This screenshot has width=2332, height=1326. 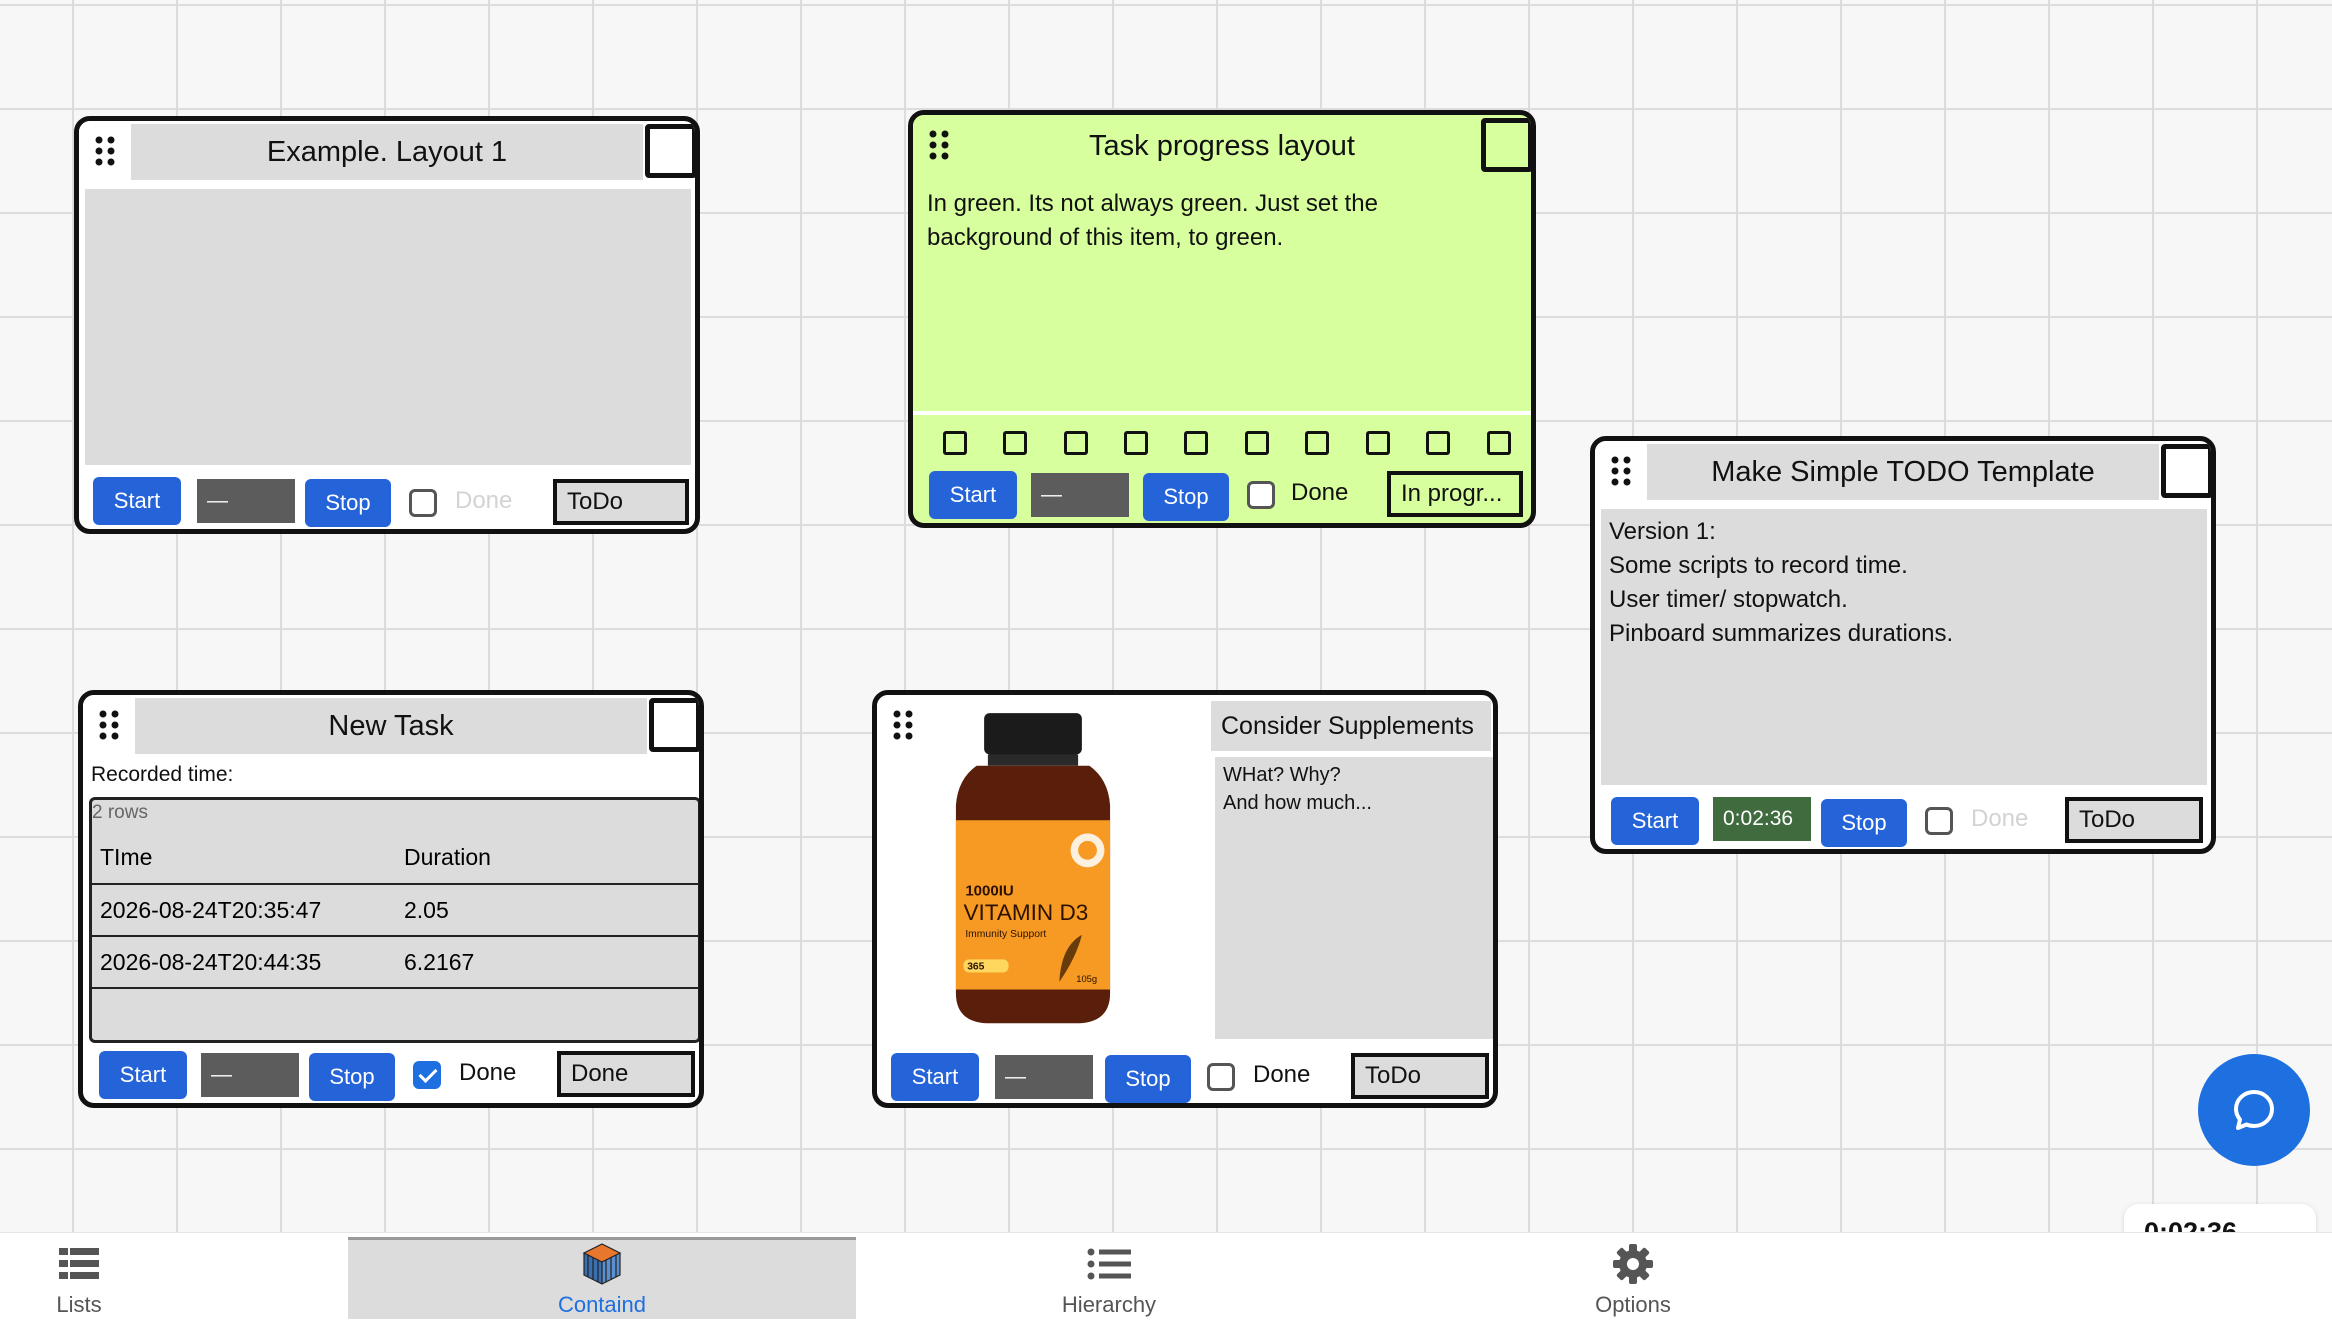 I want to click on card-header: Make Simple TODO Template, so click(x=1903, y=471).